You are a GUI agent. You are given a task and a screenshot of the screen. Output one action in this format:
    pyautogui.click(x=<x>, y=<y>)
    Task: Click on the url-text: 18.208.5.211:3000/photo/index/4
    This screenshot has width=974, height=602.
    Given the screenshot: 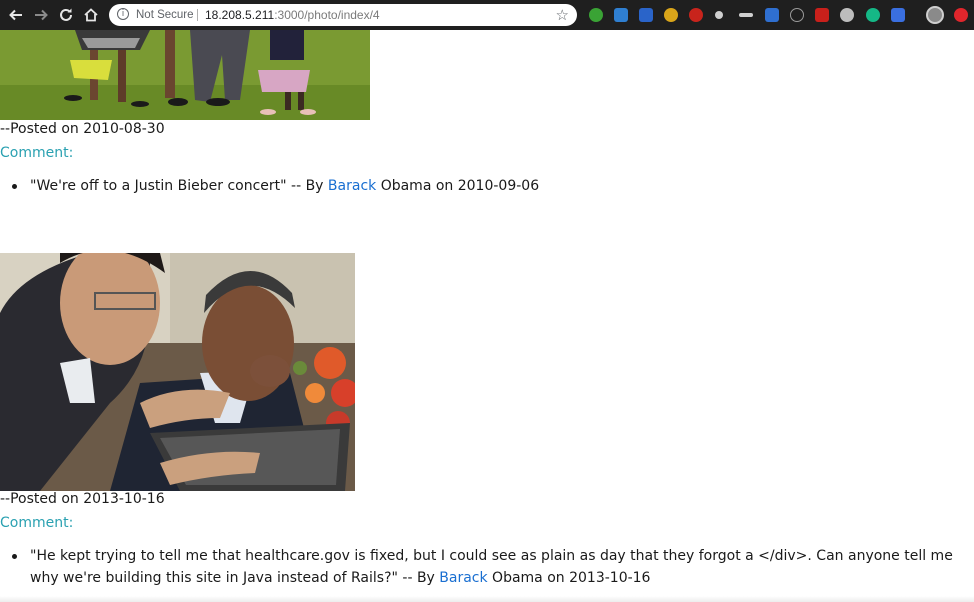 What is the action you would take?
    pyautogui.click(x=292, y=15)
    